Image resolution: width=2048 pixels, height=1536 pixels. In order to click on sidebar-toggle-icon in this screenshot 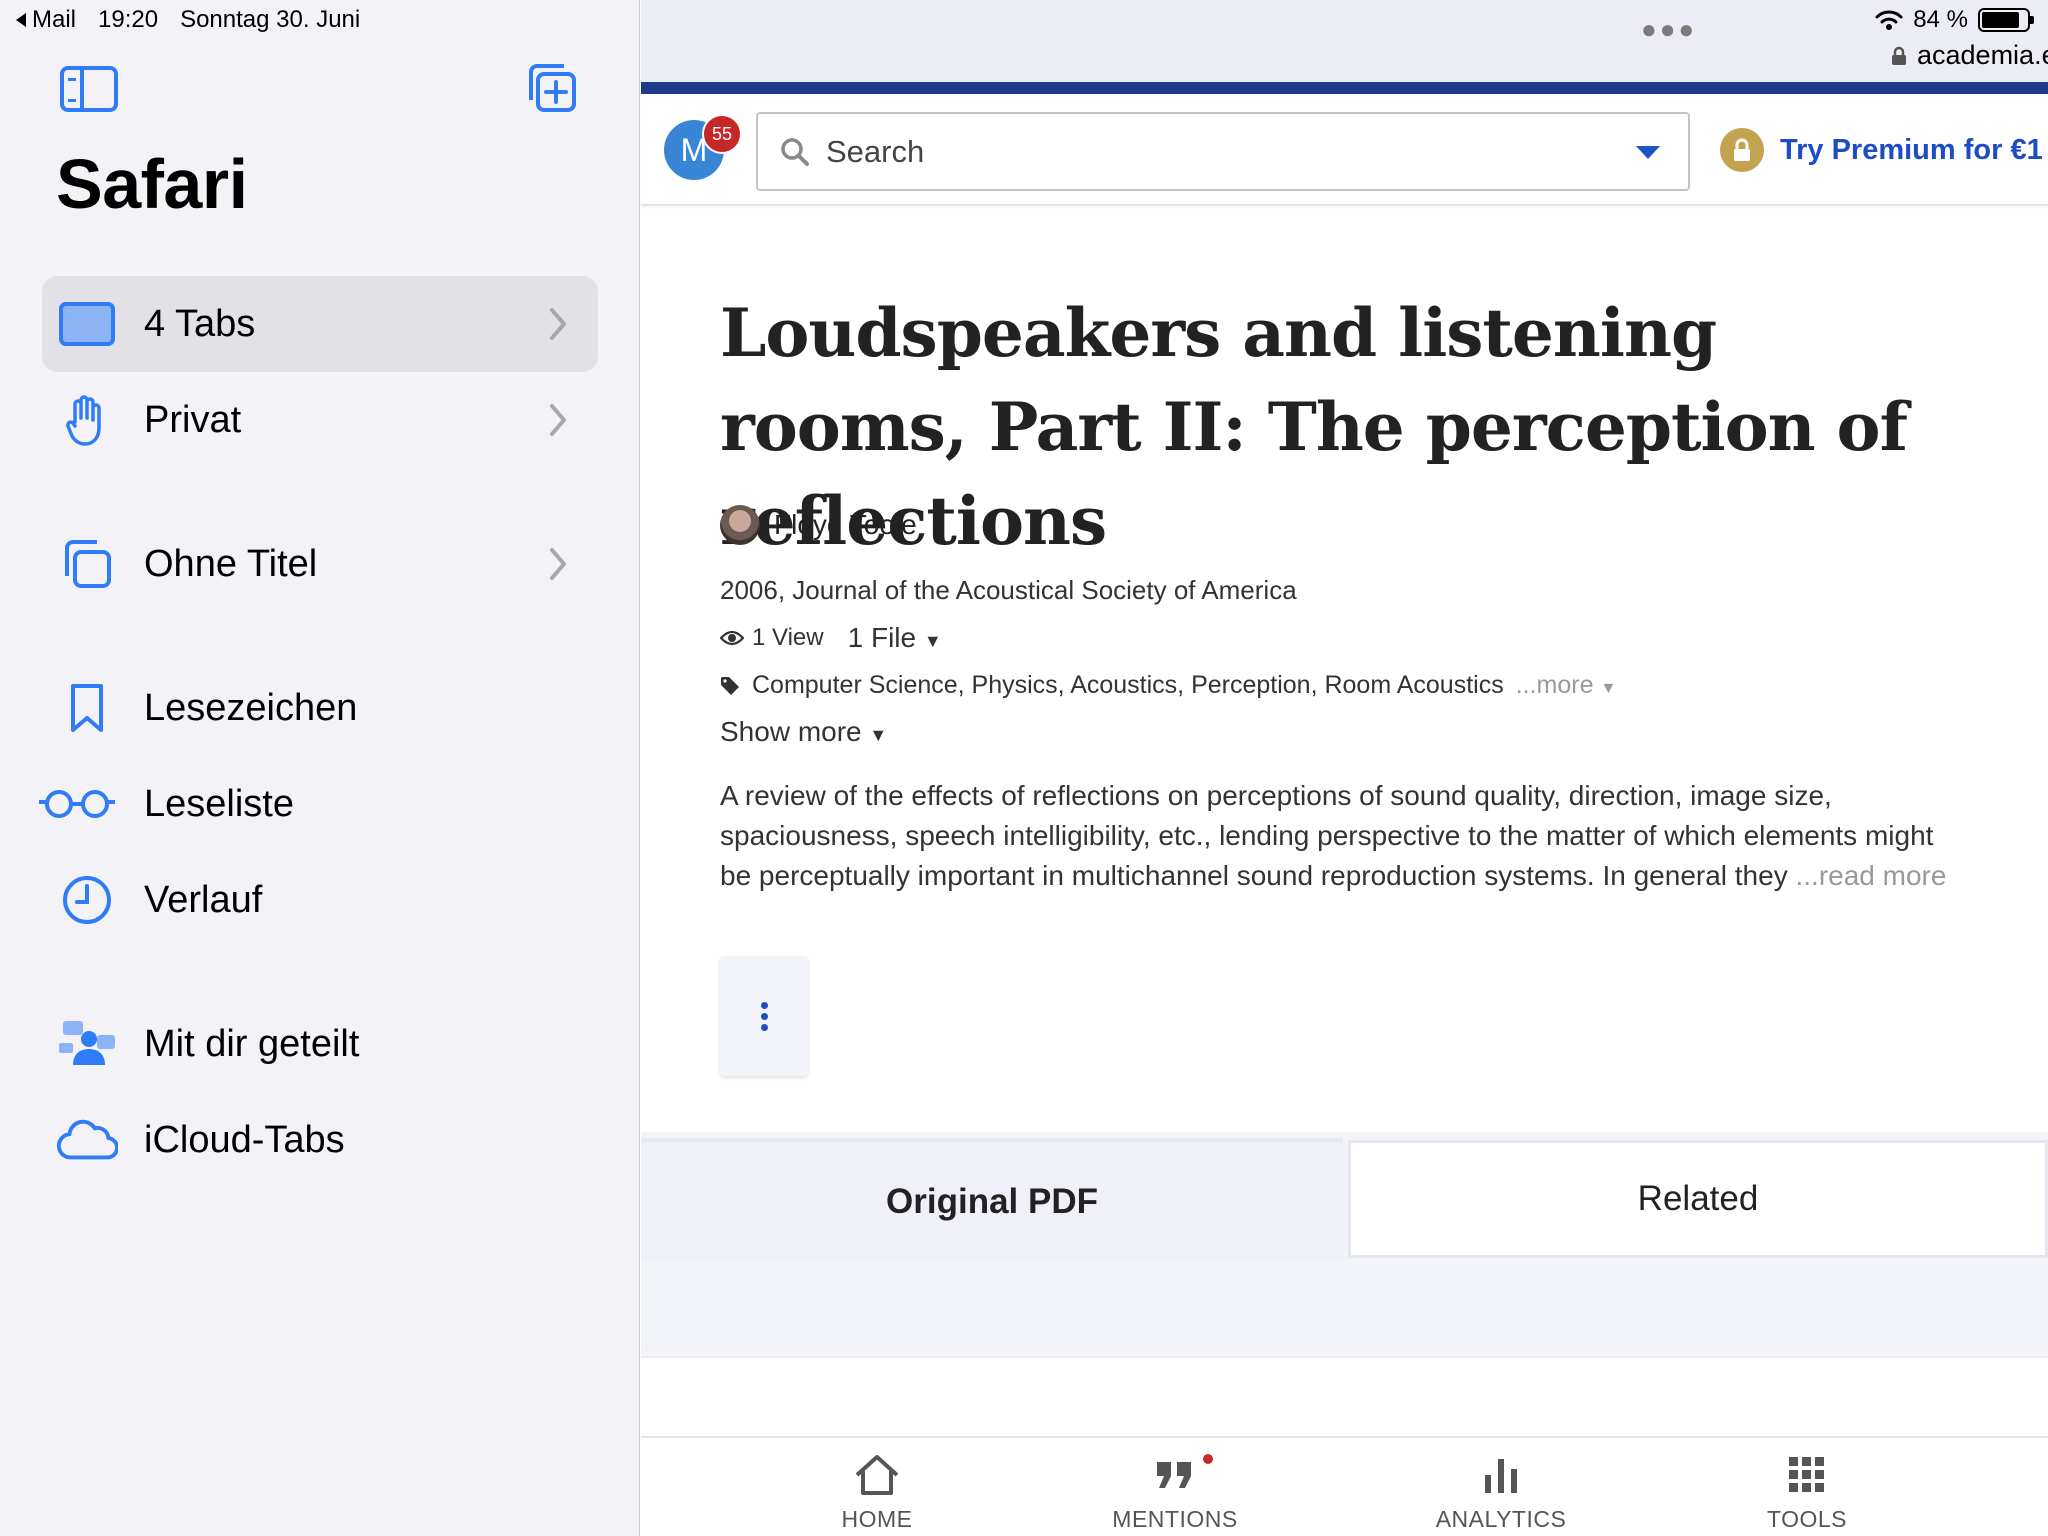, I will do `click(89, 89)`.